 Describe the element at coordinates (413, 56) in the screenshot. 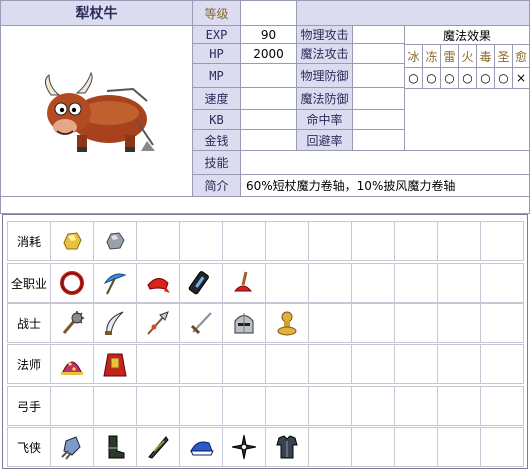

I see `magic-element: 冰` at that location.